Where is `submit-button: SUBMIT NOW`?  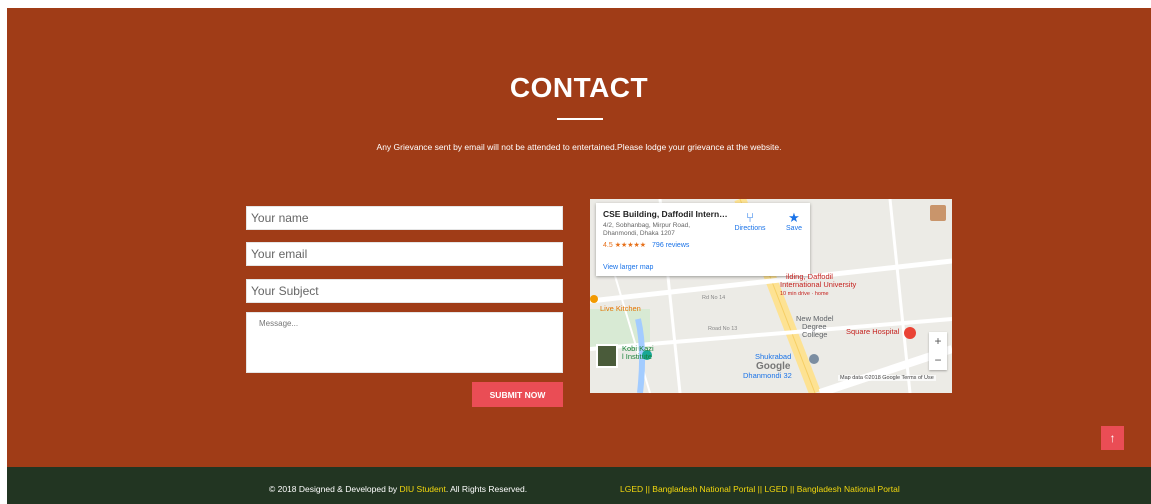 submit-button: SUBMIT NOW is located at coordinates (517, 394).